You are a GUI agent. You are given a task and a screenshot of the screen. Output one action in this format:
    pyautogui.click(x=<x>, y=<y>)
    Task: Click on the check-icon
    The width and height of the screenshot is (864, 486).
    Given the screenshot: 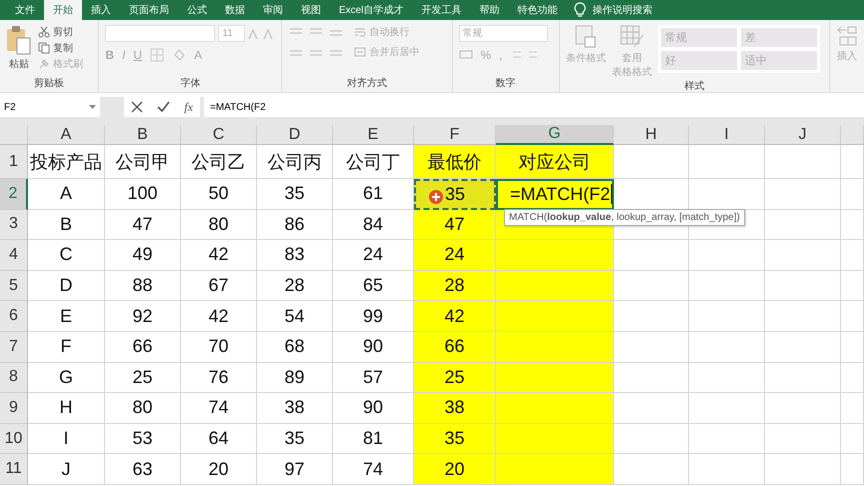 What is the action you would take?
    pyautogui.click(x=163, y=107)
    